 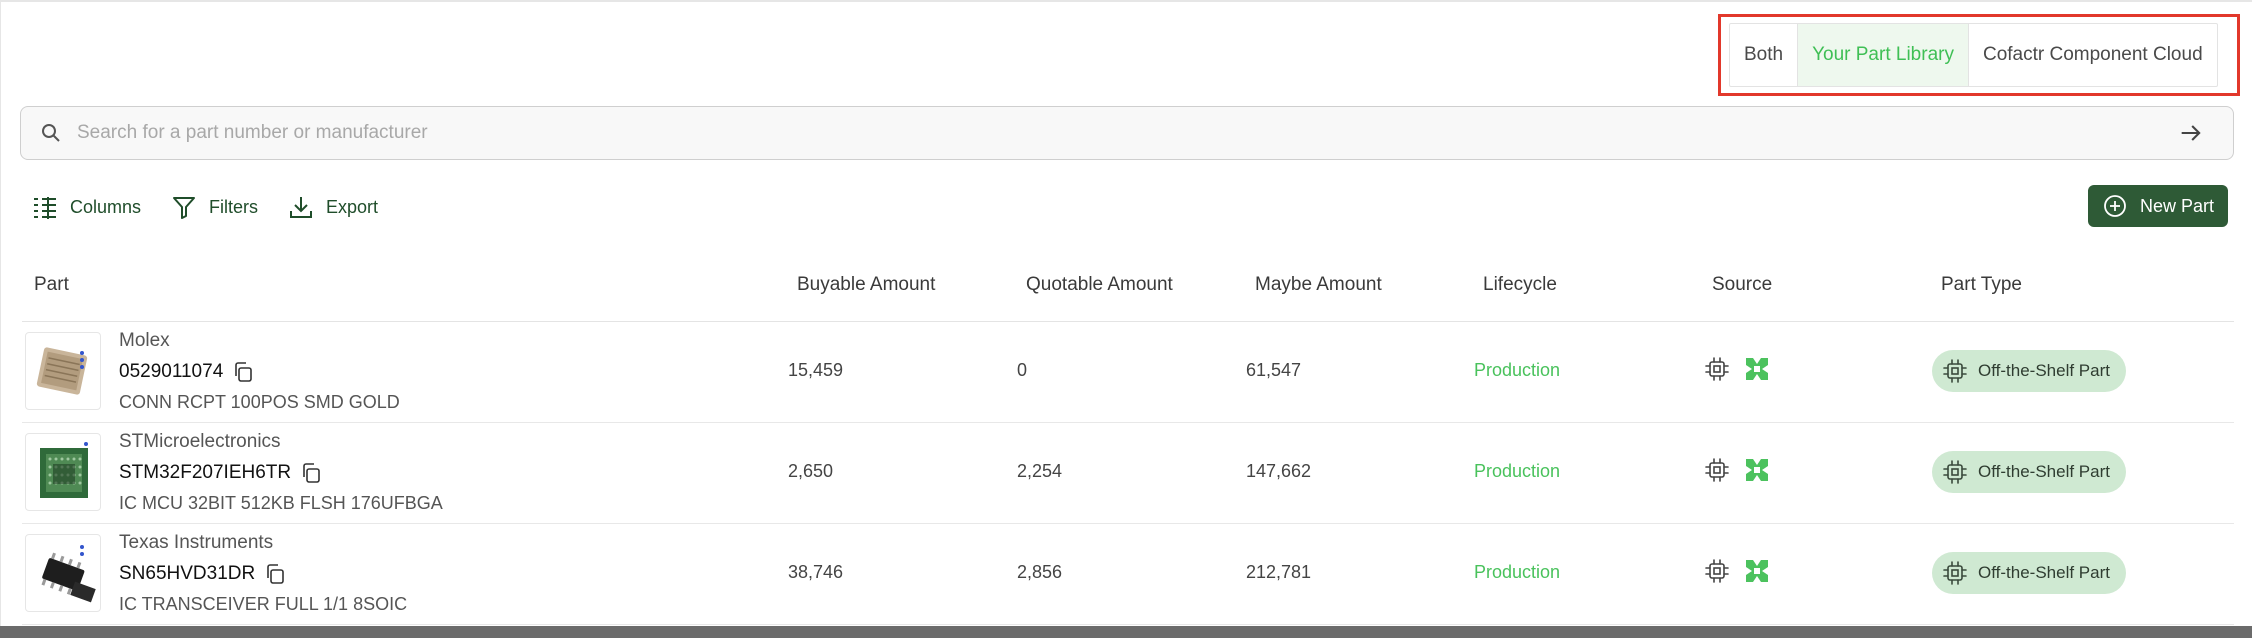 What do you see at coordinates (281, 503) in the screenshot?
I see `part-description: IC MCU 32BIT 512KB FLSH 176UFBGA` at bounding box center [281, 503].